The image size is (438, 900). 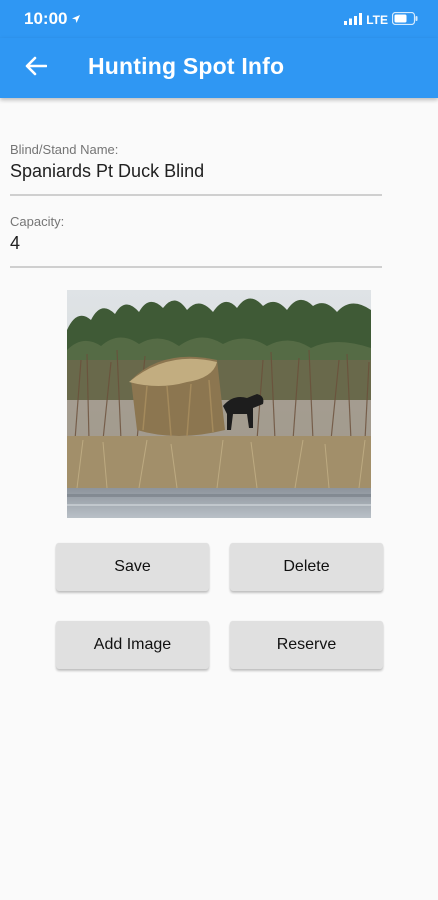 I want to click on status-indicators: LTE, so click(x=381, y=19).